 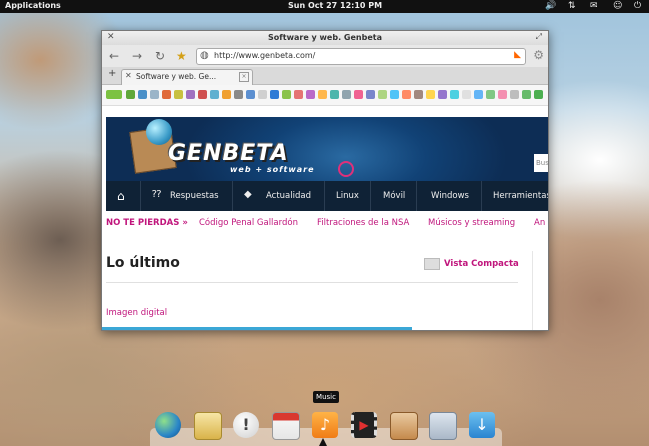 I want to click on mail-icon, so click(x=208, y=426).